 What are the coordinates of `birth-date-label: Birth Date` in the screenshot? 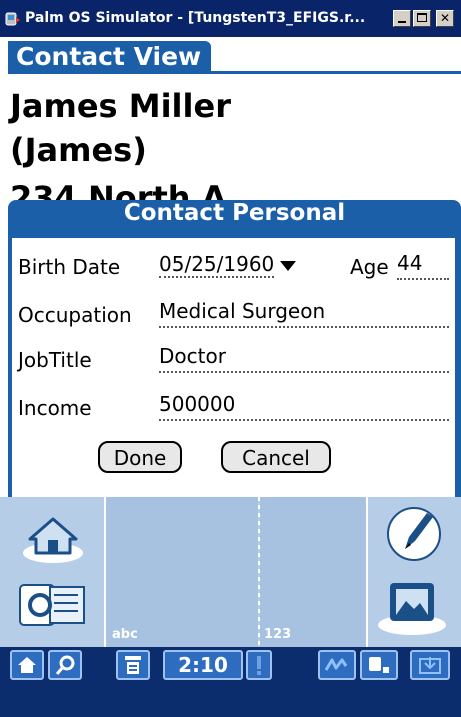 It's located at (69, 267).